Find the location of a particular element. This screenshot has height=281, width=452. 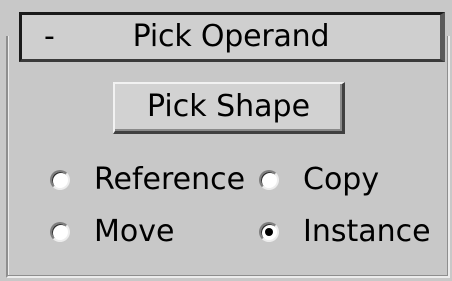

radio-copy: Copy is located at coordinates (319, 180).